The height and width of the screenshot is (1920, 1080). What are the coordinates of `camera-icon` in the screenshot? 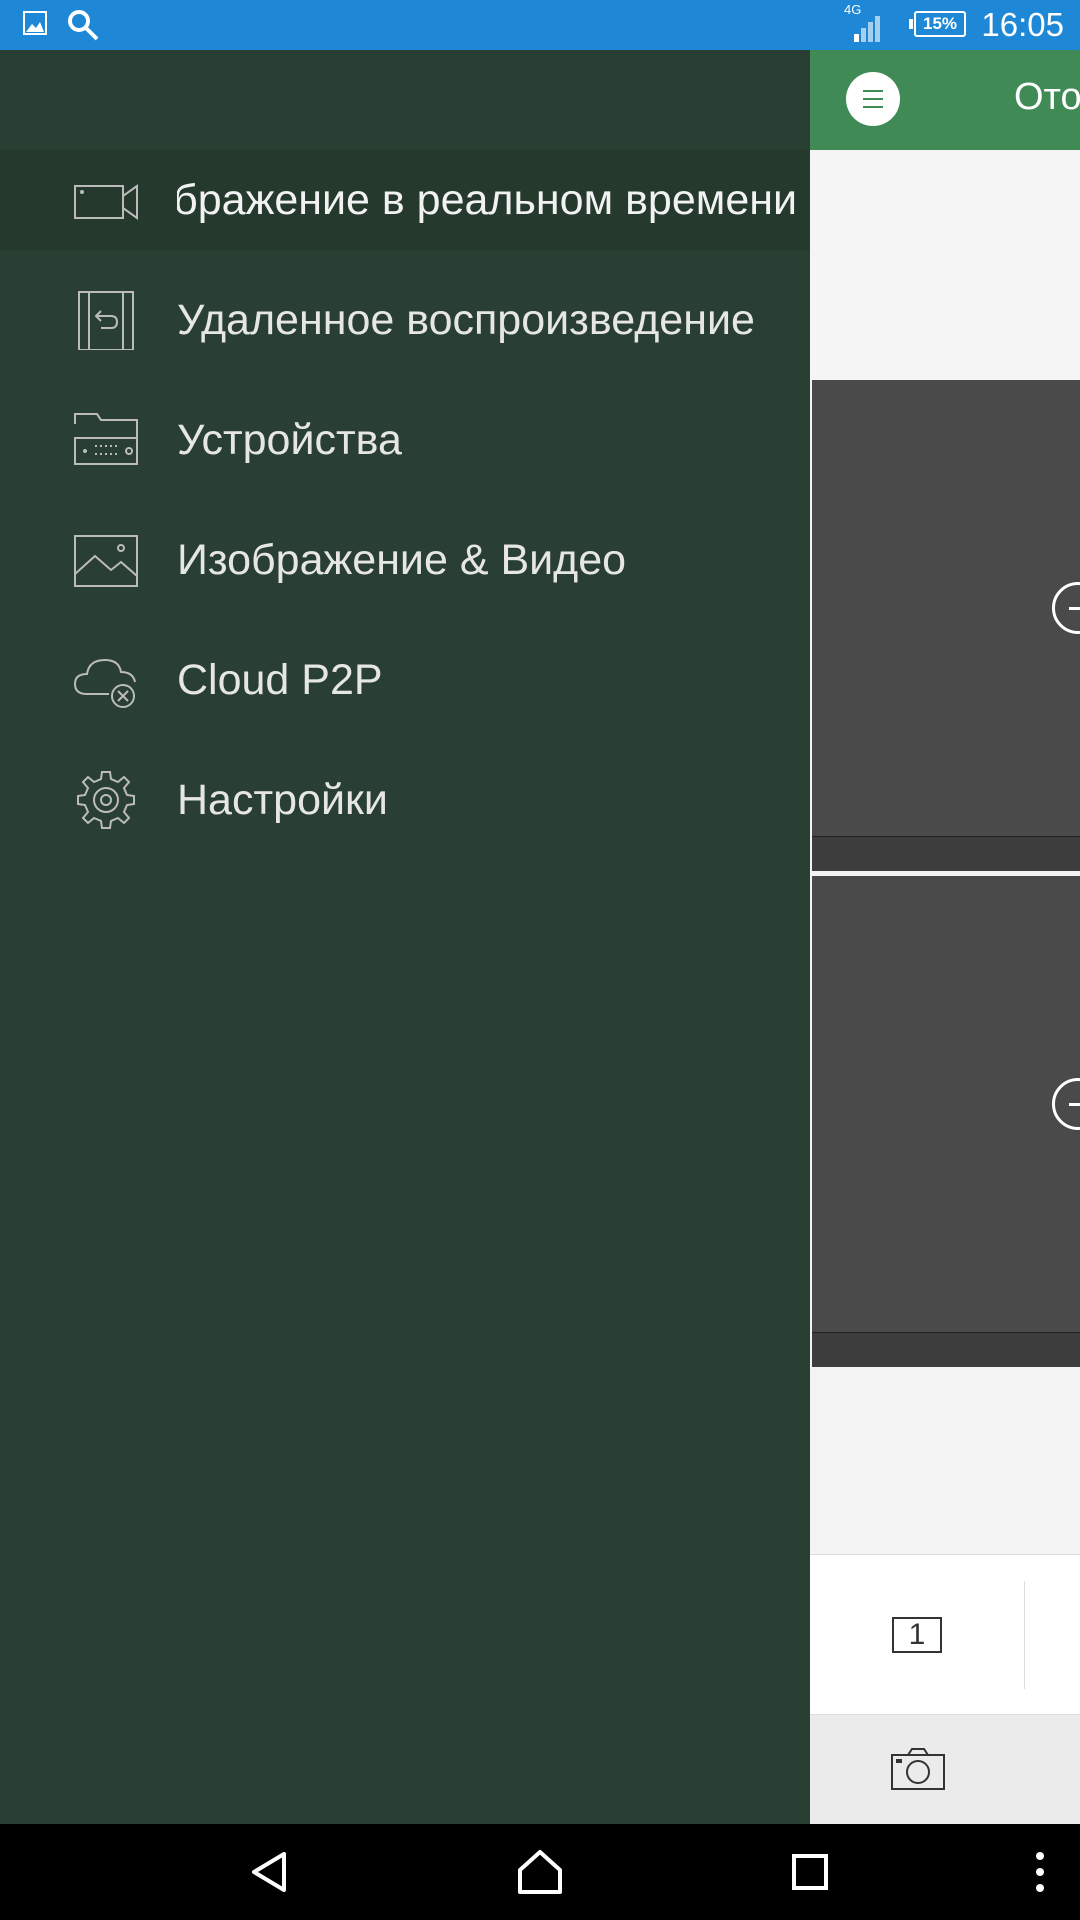 It's located at (106, 202).